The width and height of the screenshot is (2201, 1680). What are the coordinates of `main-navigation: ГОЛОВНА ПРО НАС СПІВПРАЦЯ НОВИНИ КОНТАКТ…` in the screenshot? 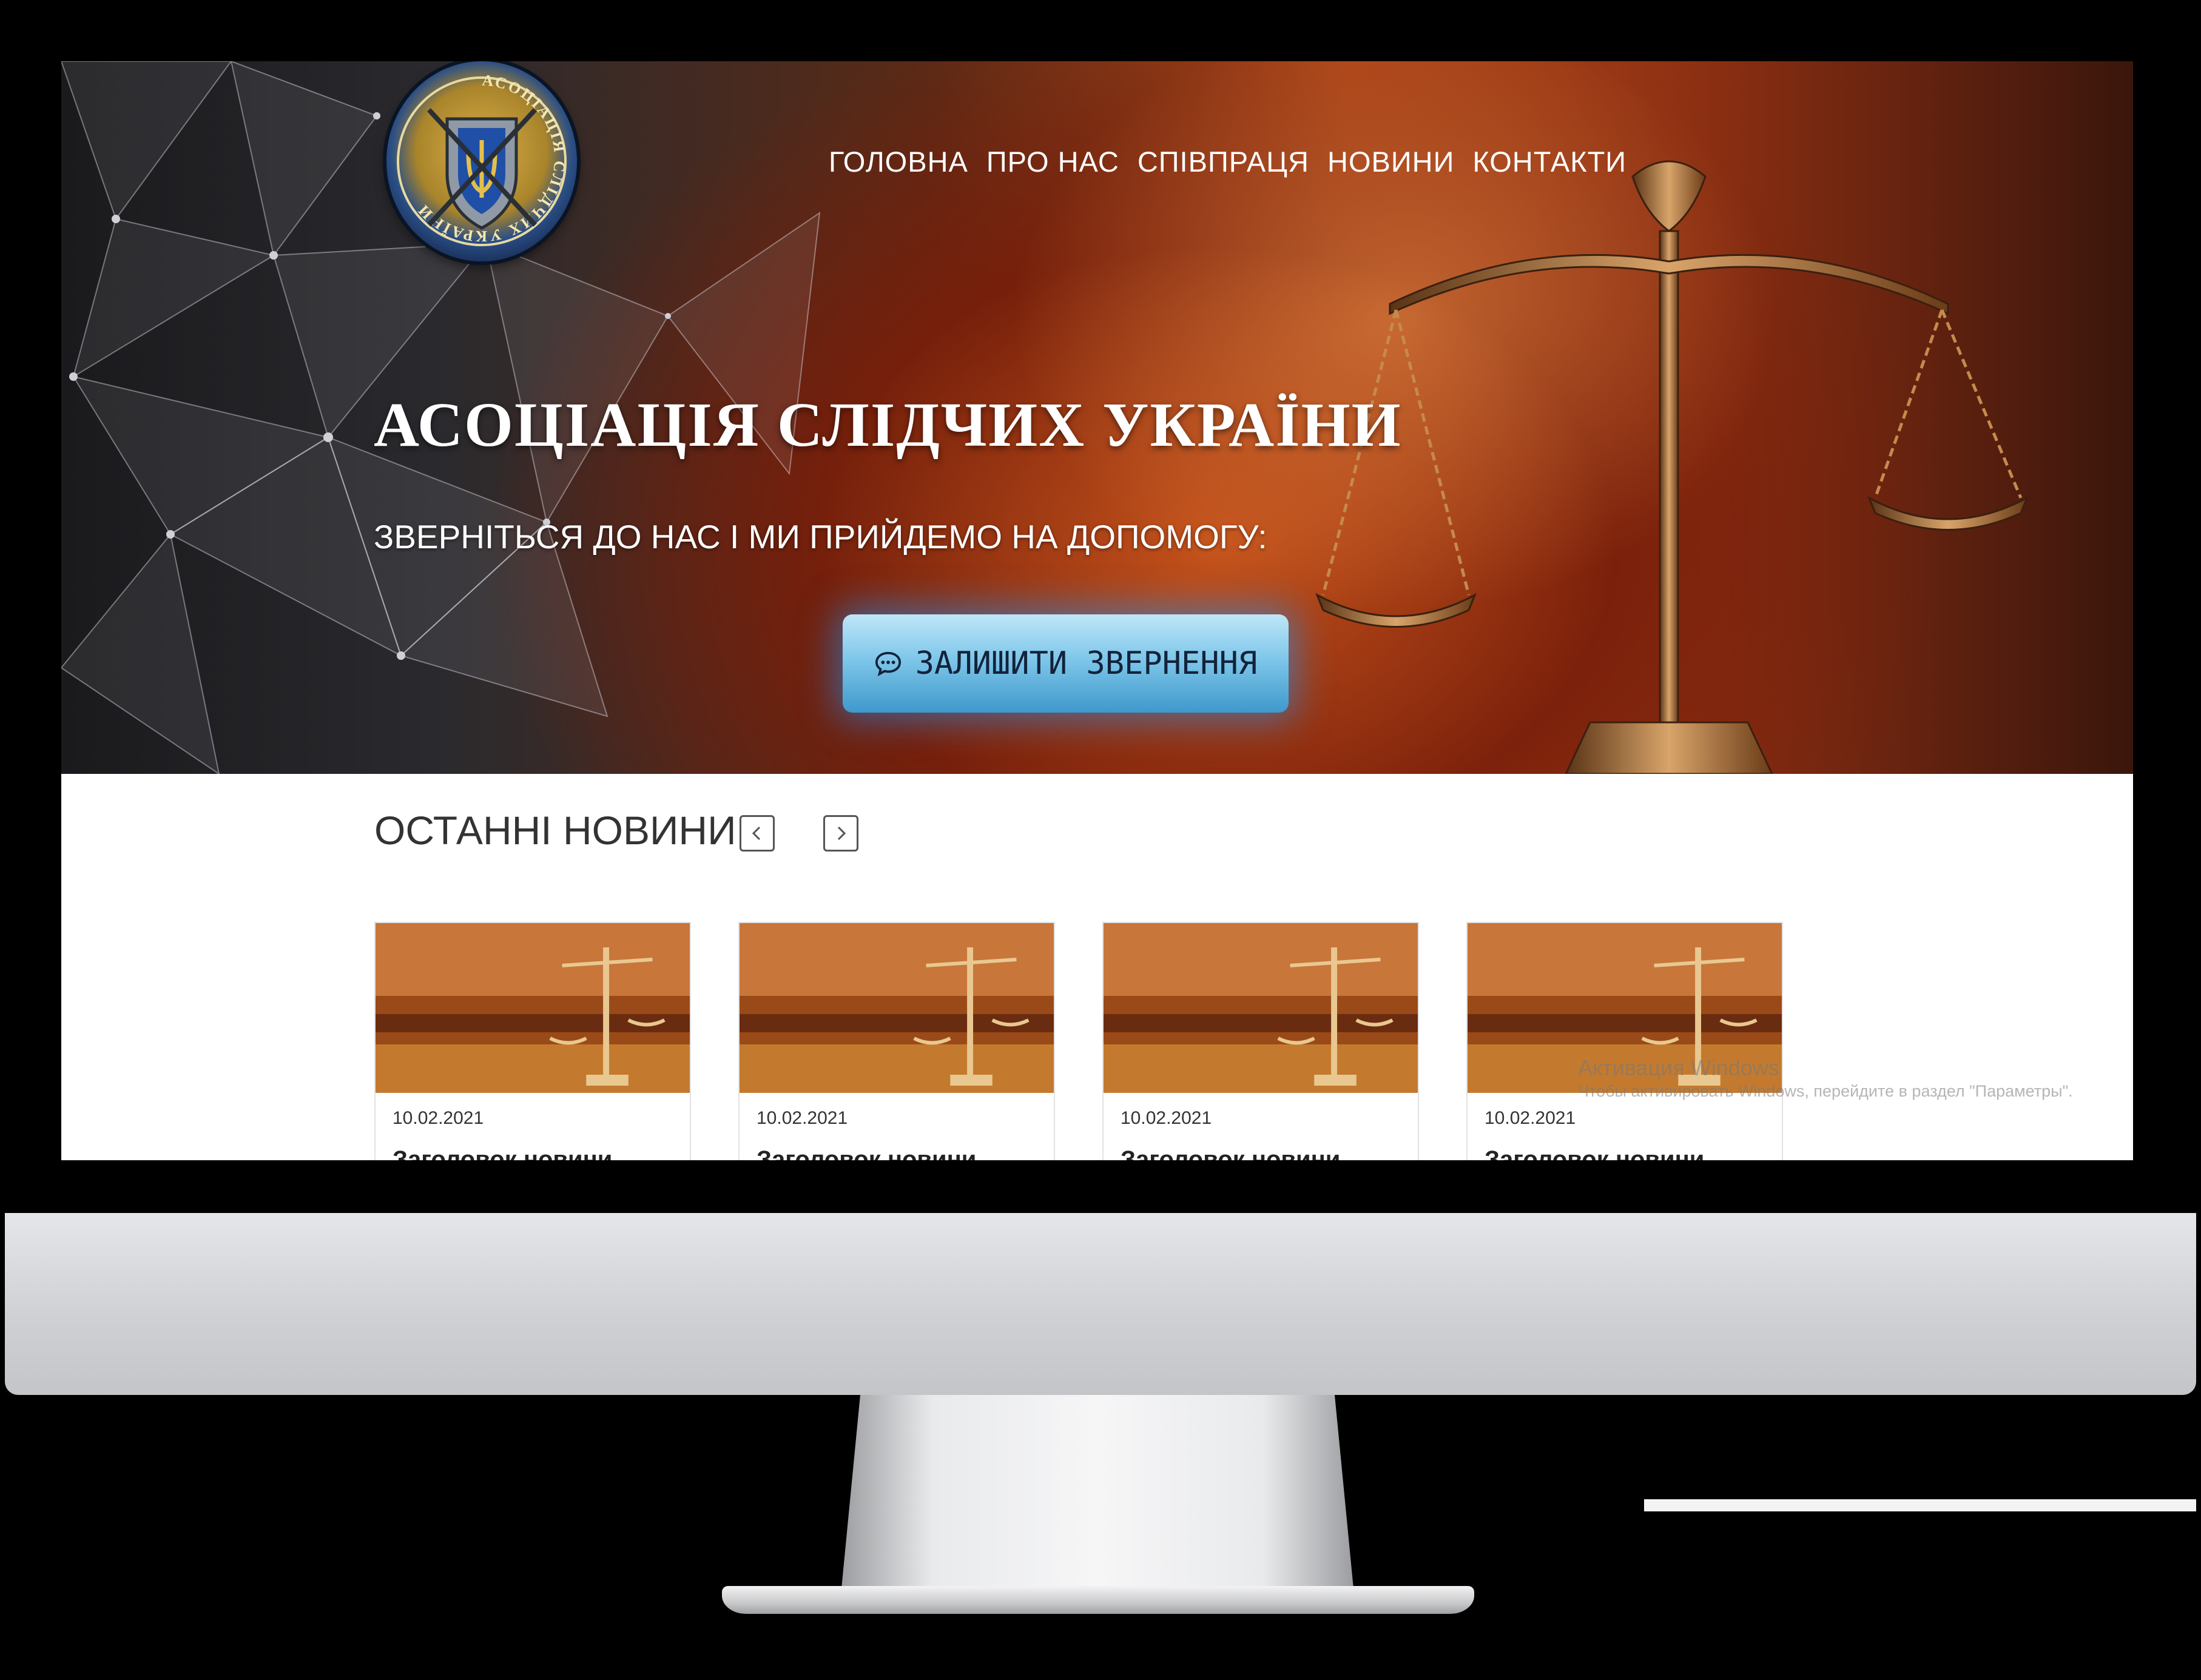 It's located at (1227, 161).